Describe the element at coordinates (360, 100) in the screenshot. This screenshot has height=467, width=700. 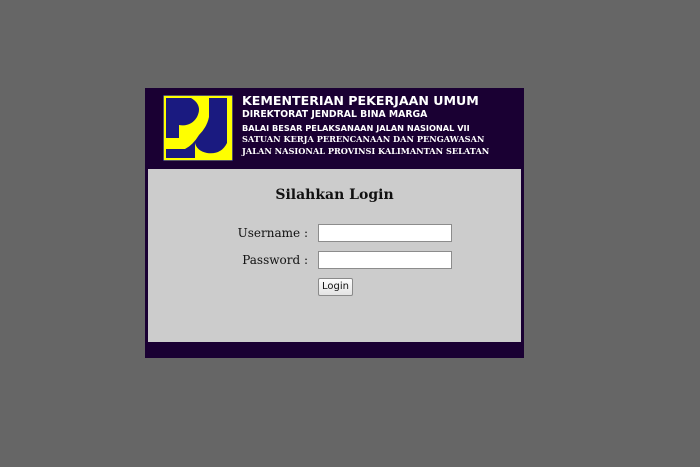
I see `ministry-title: KEMENTERIAN PEKERJAAN UMUM` at that location.